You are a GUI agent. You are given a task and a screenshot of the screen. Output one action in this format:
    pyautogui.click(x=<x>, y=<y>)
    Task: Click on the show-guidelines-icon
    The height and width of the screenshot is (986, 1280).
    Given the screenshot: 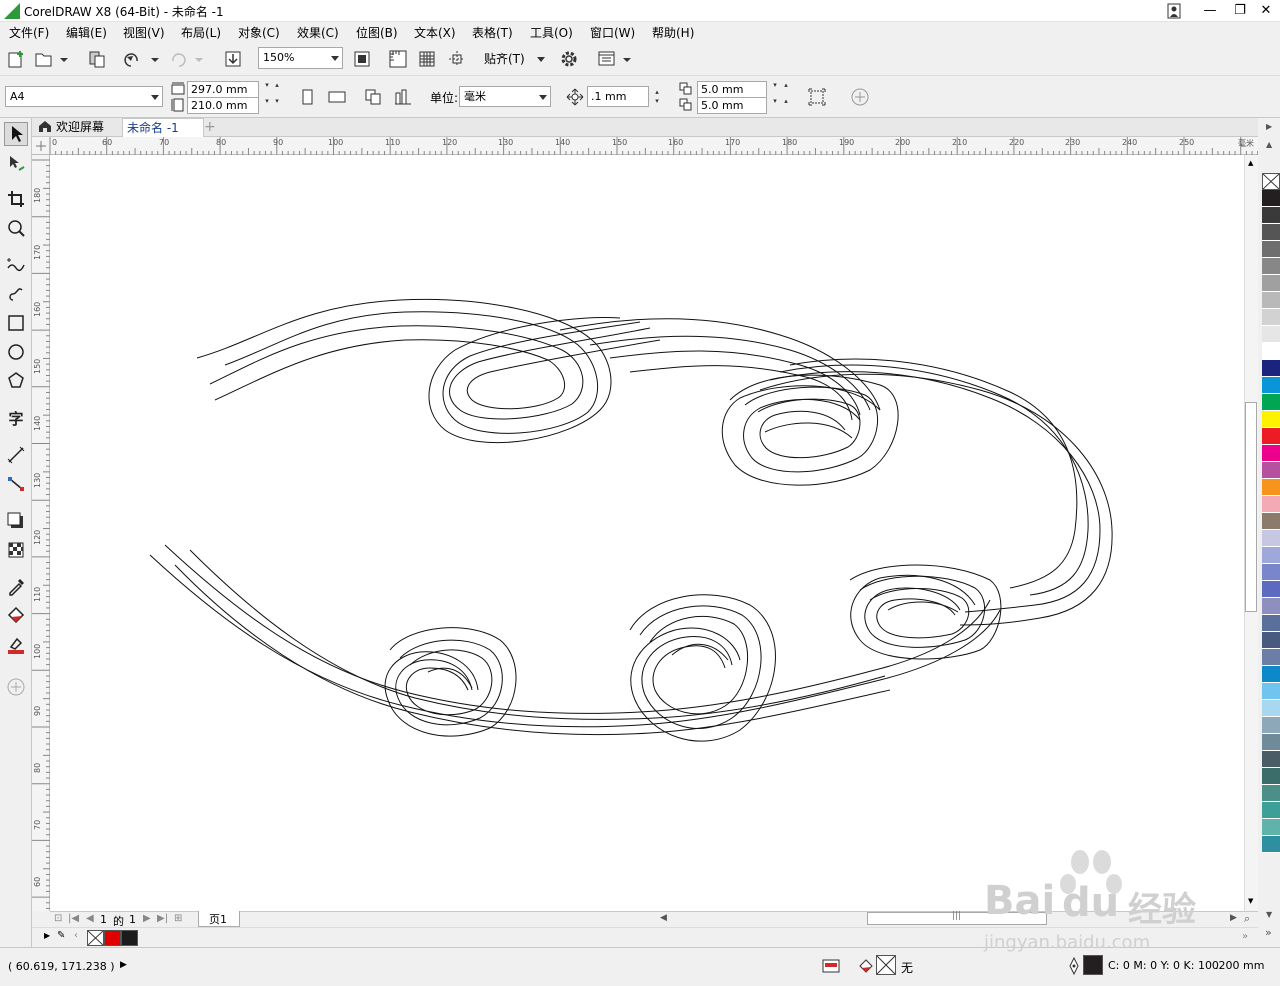 What is the action you would take?
    pyautogui.click(x=457, y=59)
    